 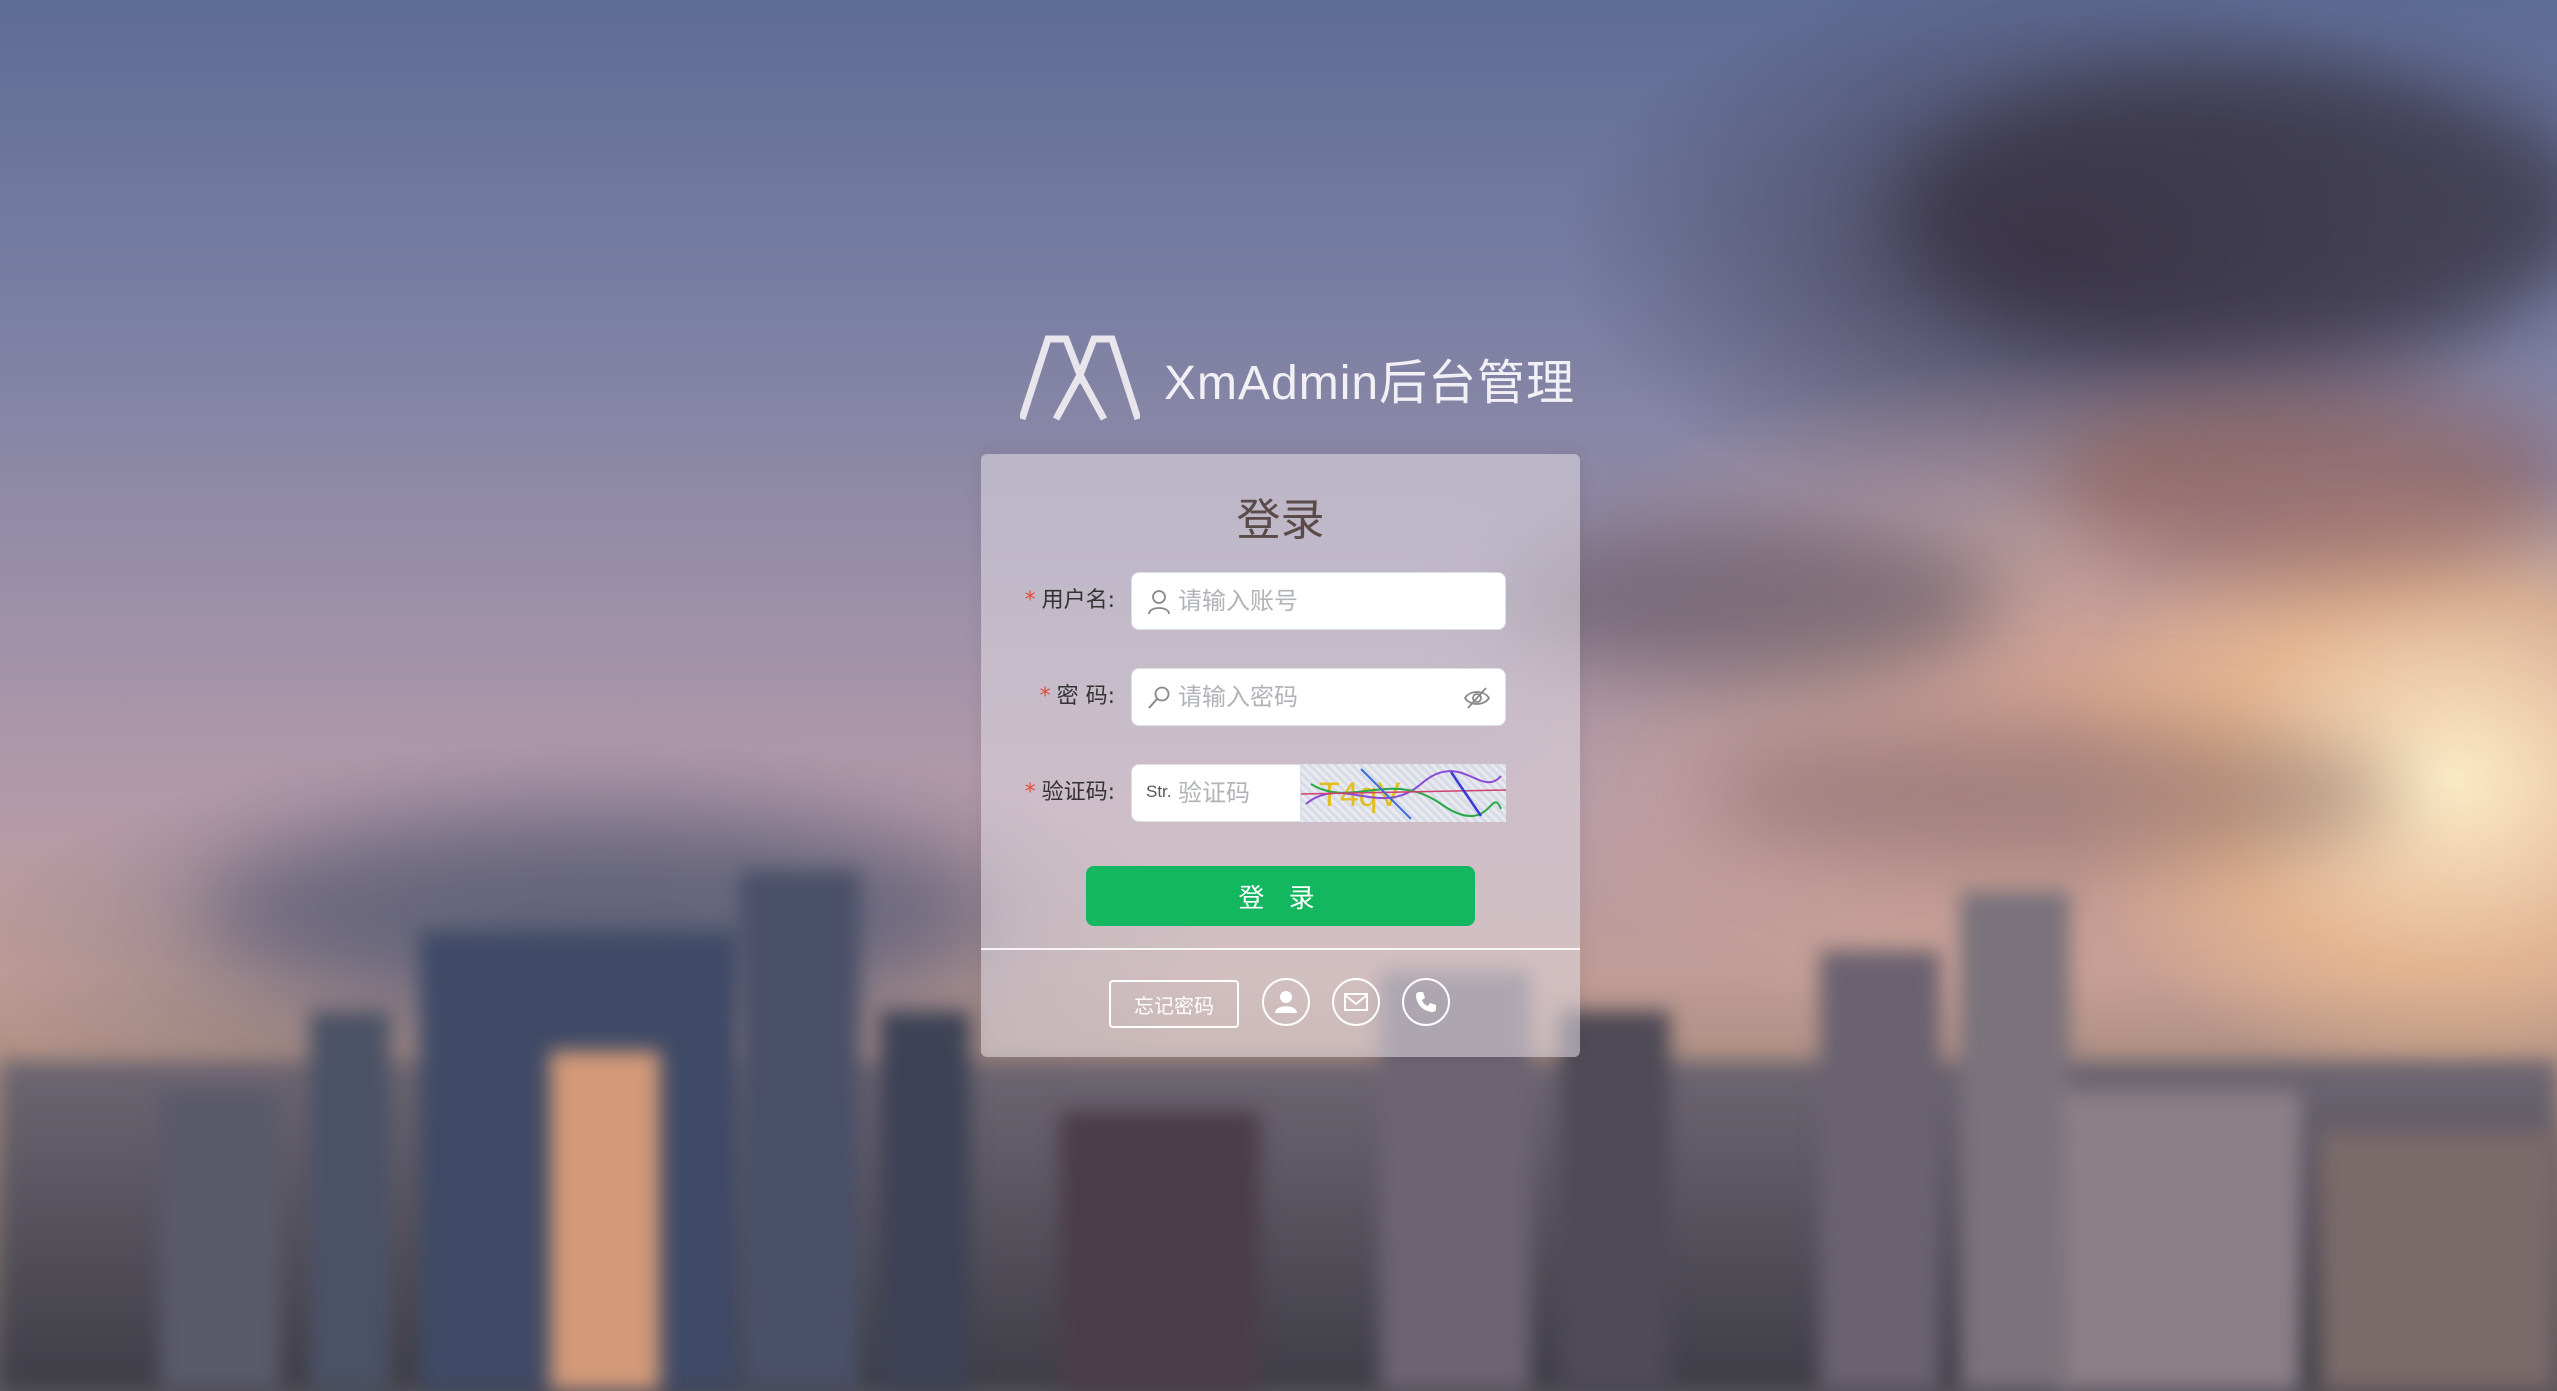 I want to click on mail-icon, so click(x=1356, y=1002).